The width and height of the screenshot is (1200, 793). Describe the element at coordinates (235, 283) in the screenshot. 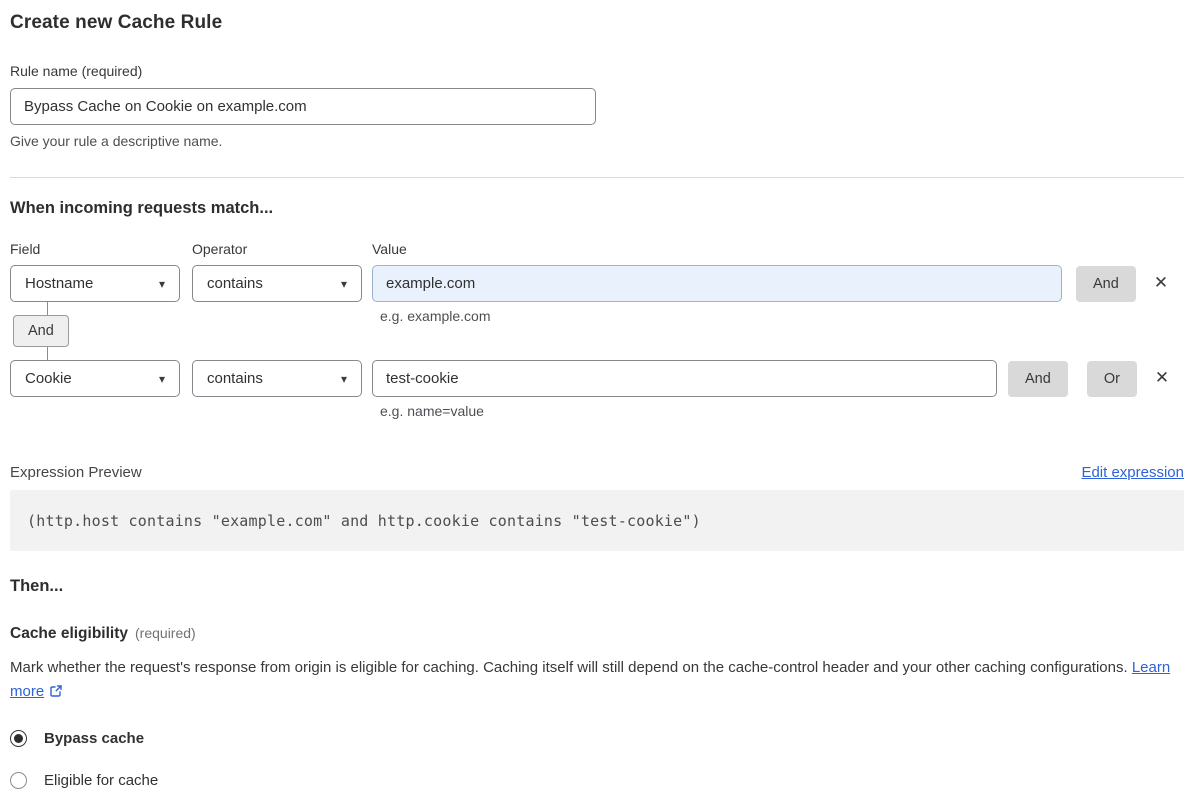

I see `operator-select-1-value: contains` at that location.